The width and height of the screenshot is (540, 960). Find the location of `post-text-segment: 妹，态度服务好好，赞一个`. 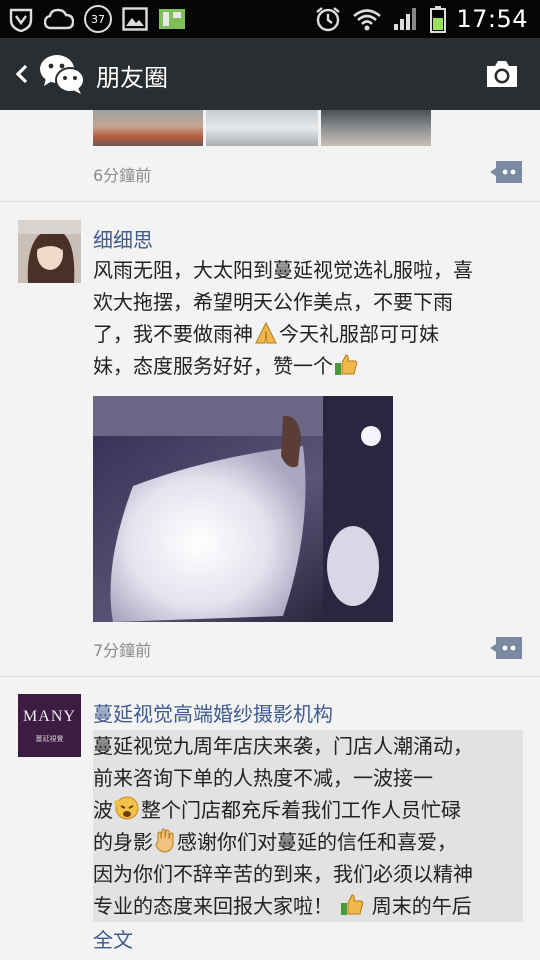

post-text-segment: 妹，态度服务好好，赞一个 is located at coordinates (213, 366).